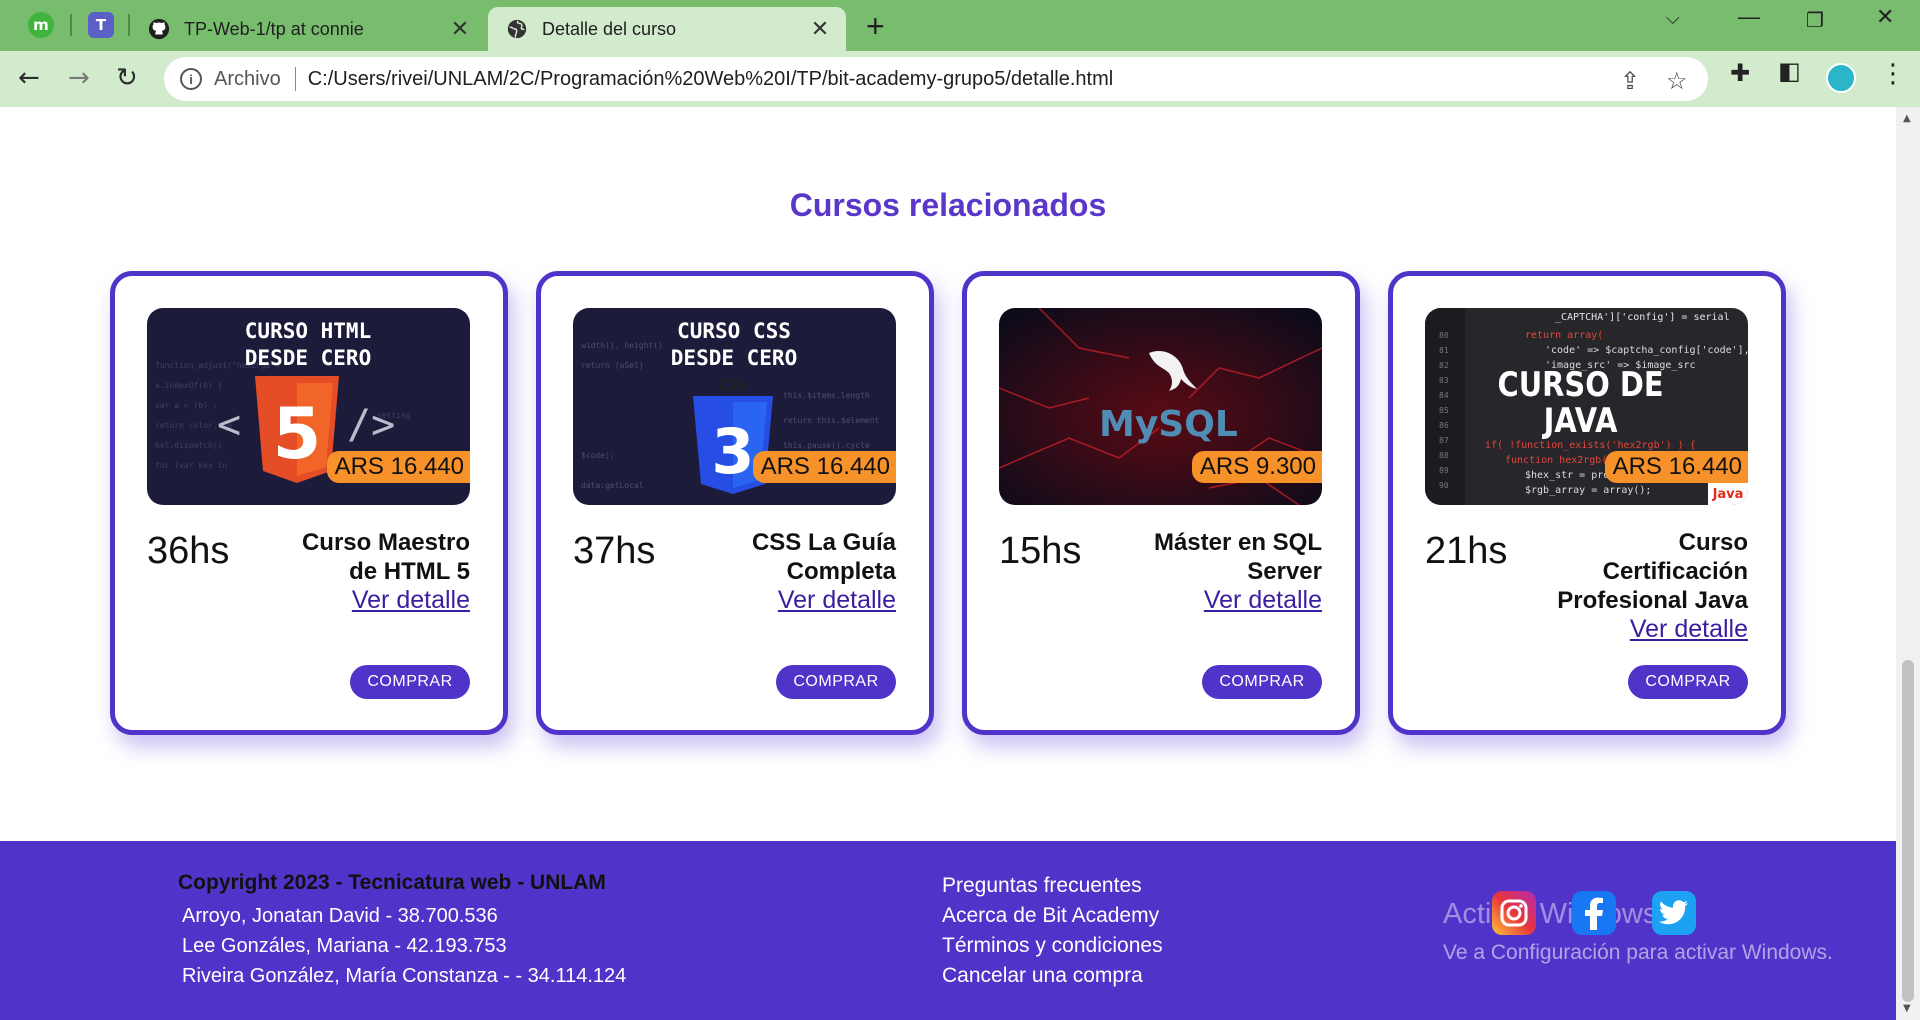 Image resolution: width=1920 pixels, height=1020 pixels. I want to click on reload-button: ↻, so click(127, 78).